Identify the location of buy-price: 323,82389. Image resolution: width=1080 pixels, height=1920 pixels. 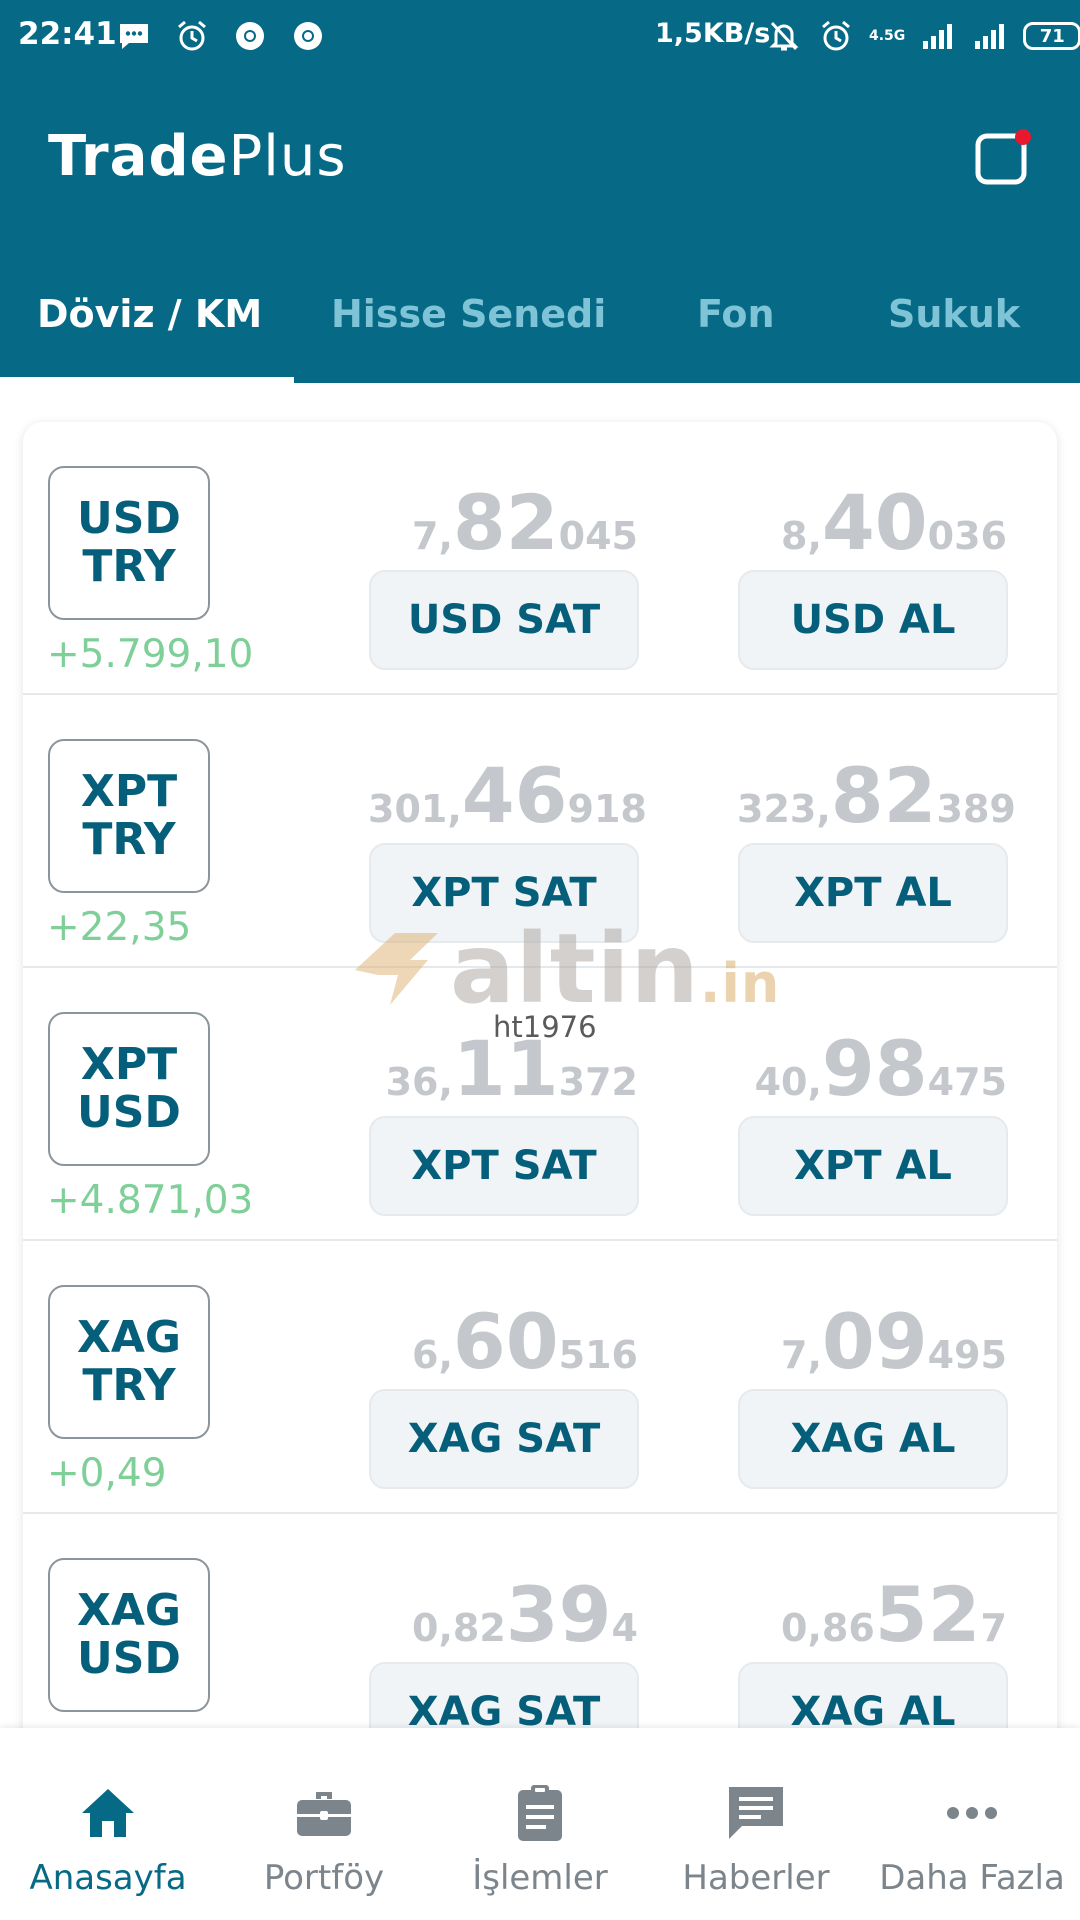
(876, 795).